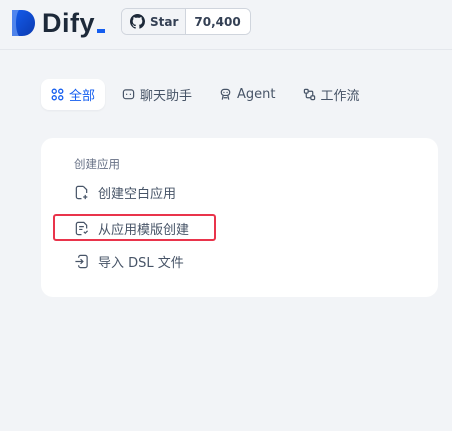 The height and width of the screenshot is (431, 452). I want to click on create-from-template-button: 从应用模版创建, so click(131, 228).